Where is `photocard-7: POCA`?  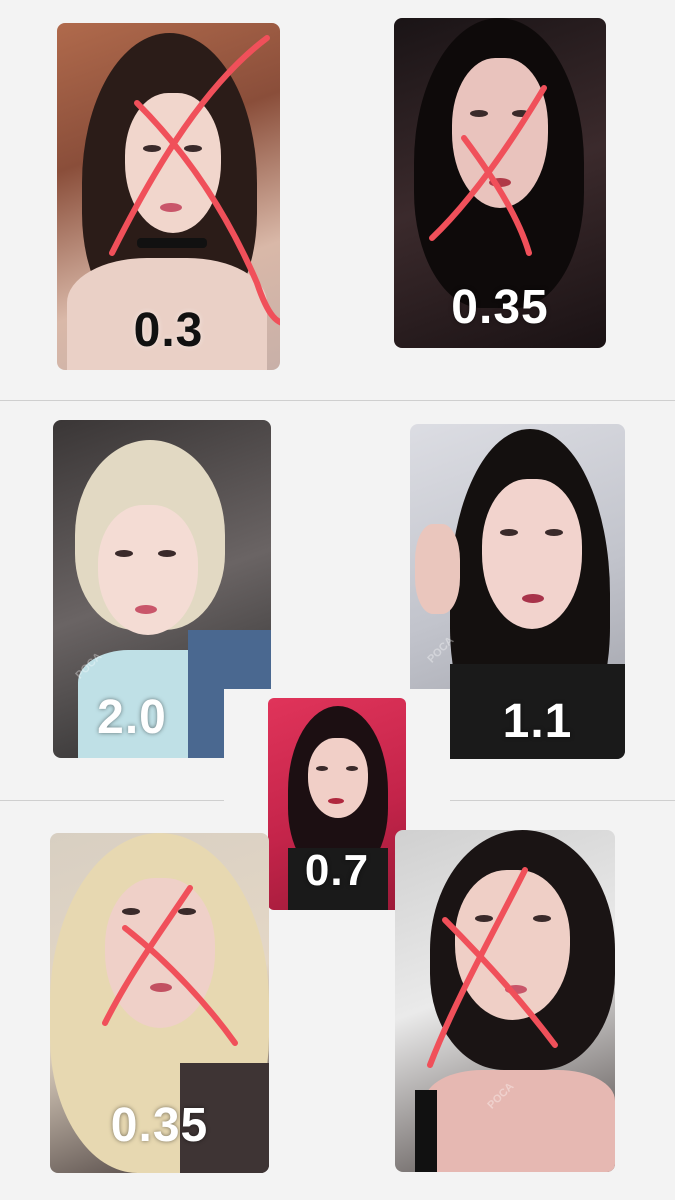 photocard-7: POCA is located at coordinates (505, 1001).